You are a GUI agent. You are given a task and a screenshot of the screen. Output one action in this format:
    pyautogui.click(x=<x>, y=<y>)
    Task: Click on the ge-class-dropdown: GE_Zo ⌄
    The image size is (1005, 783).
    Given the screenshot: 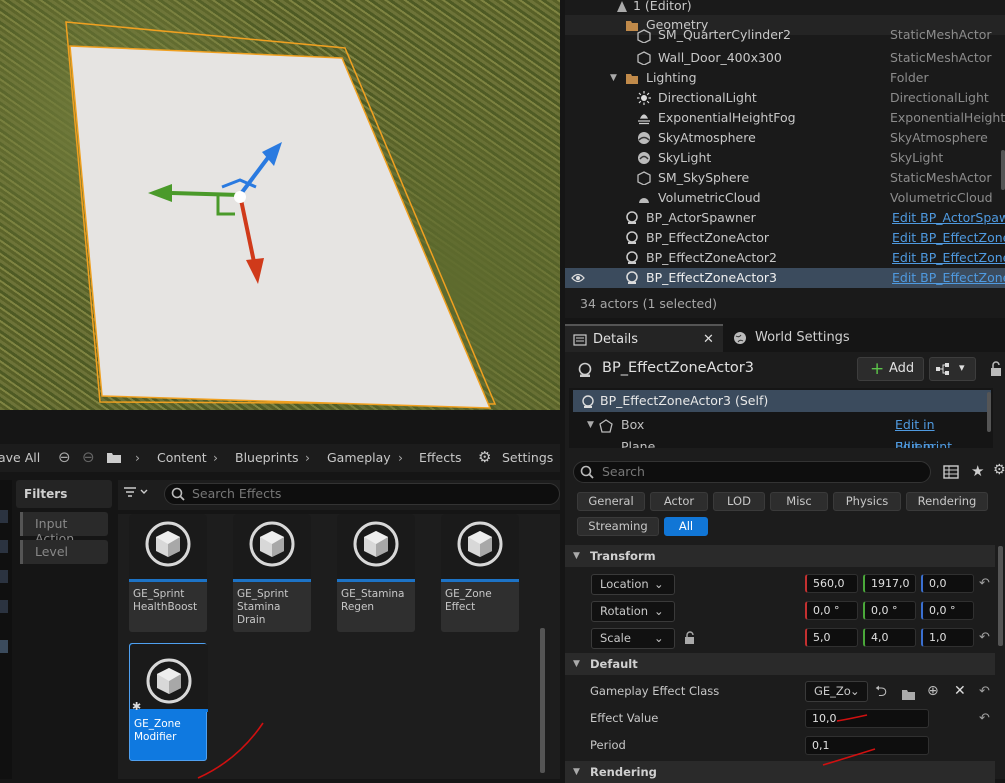 What is the action you would take?
    pyautogui.click(x=836, y=691)
    